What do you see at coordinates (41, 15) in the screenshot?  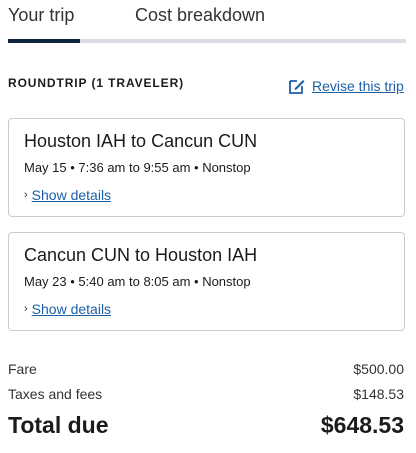 I see `tab-your-trip: Your trip` at bounding box center [41, 15].